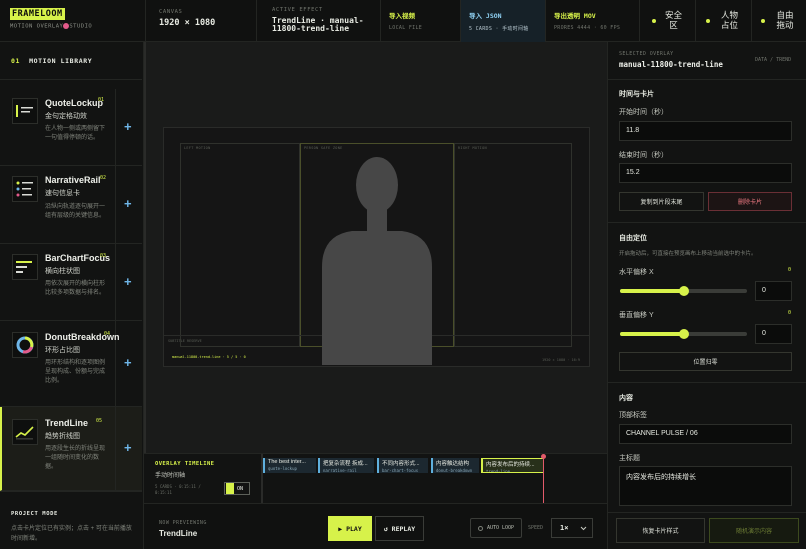 This screenshot has width=806, height=549. What do you see at coordinates (572, 528) in the screenshot?
I see `speed-select: 1×` at bounding box center [572, 528].